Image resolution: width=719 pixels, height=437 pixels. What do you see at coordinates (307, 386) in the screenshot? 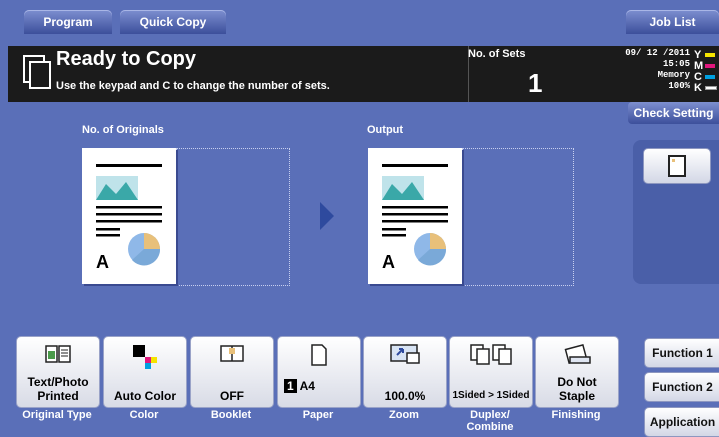
I see `paper-value: A4` at bounding box center [307, 386].